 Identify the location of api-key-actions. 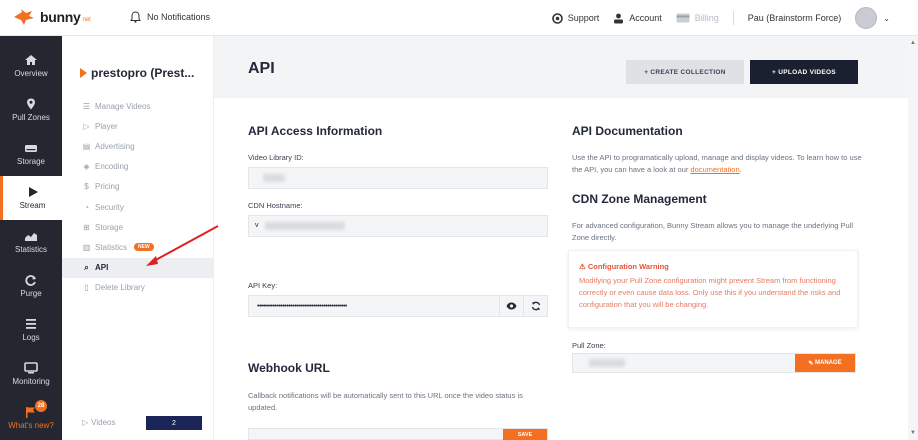
(523, 306).